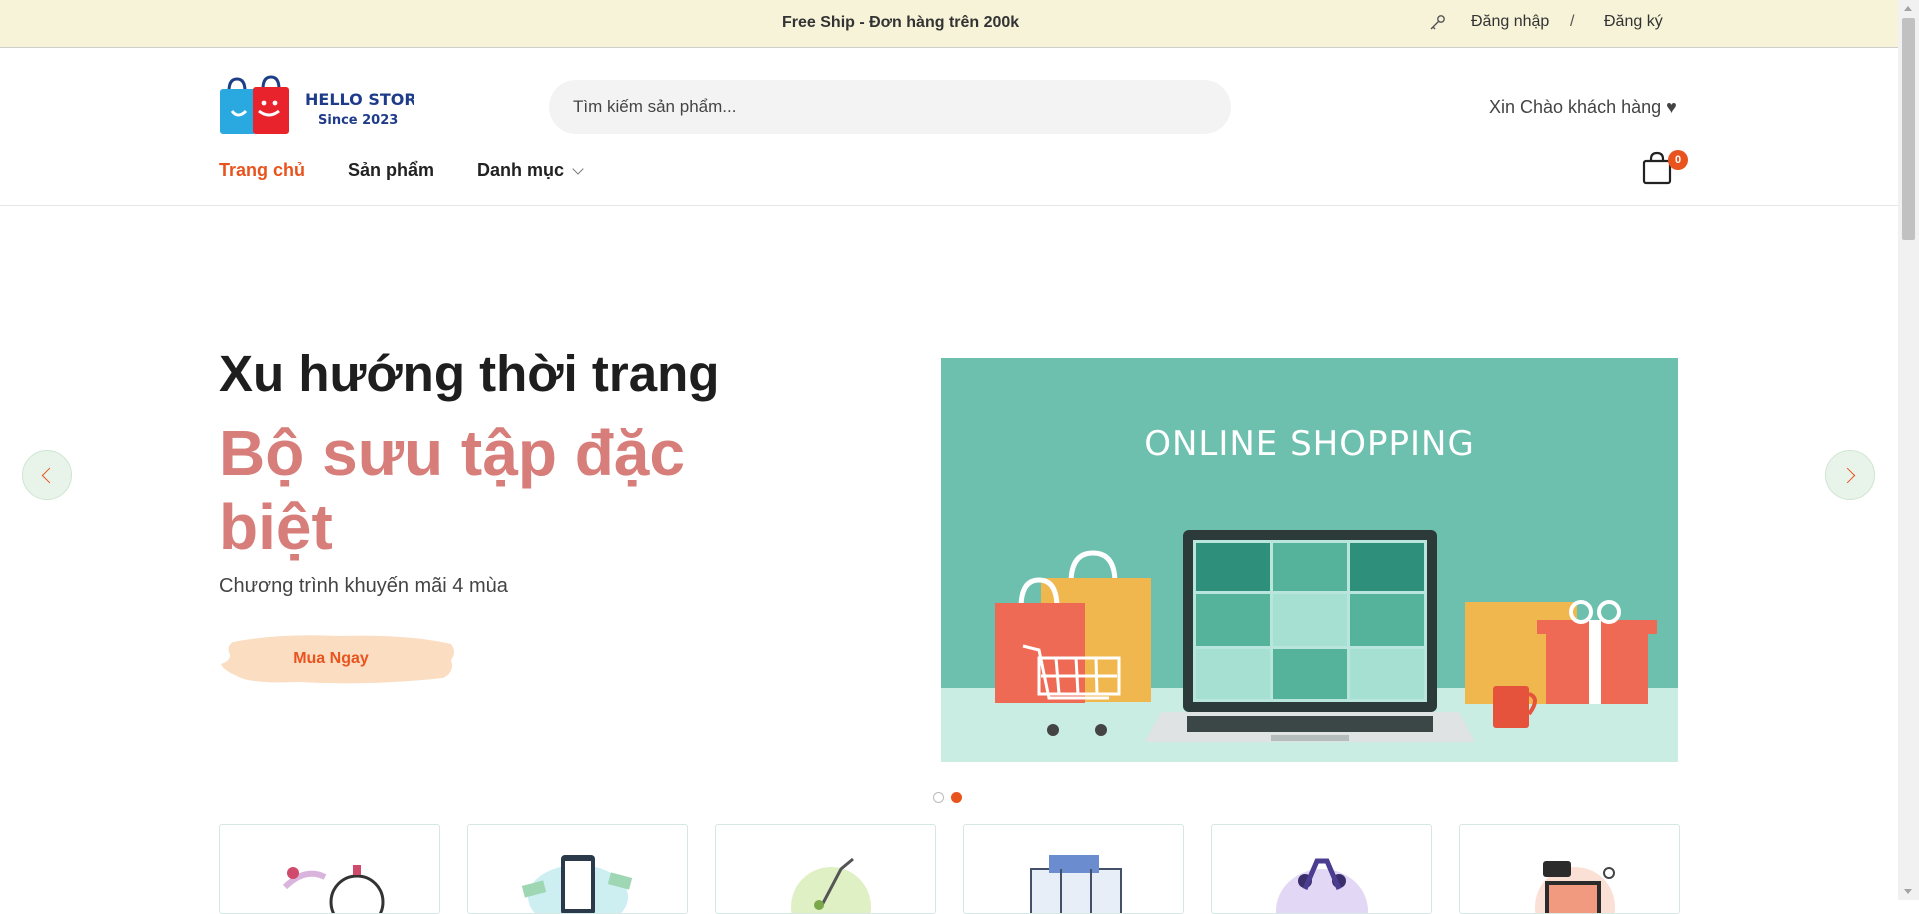 This screenshot has width=1919, height=914. What do you see at coordinates (359, 99) in the screenshot?
I see `logo-text: HELLO STORE` at bounding box center [359, 99].